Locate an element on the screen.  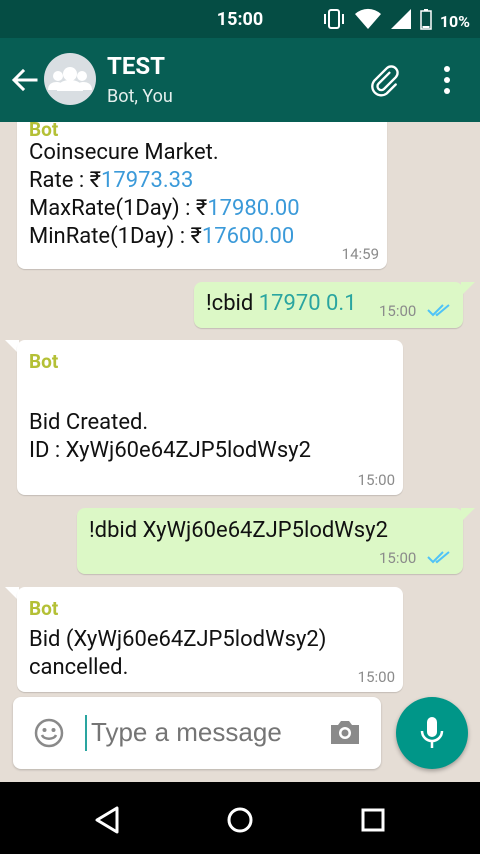
back-button is located at coordinates (24, 80).